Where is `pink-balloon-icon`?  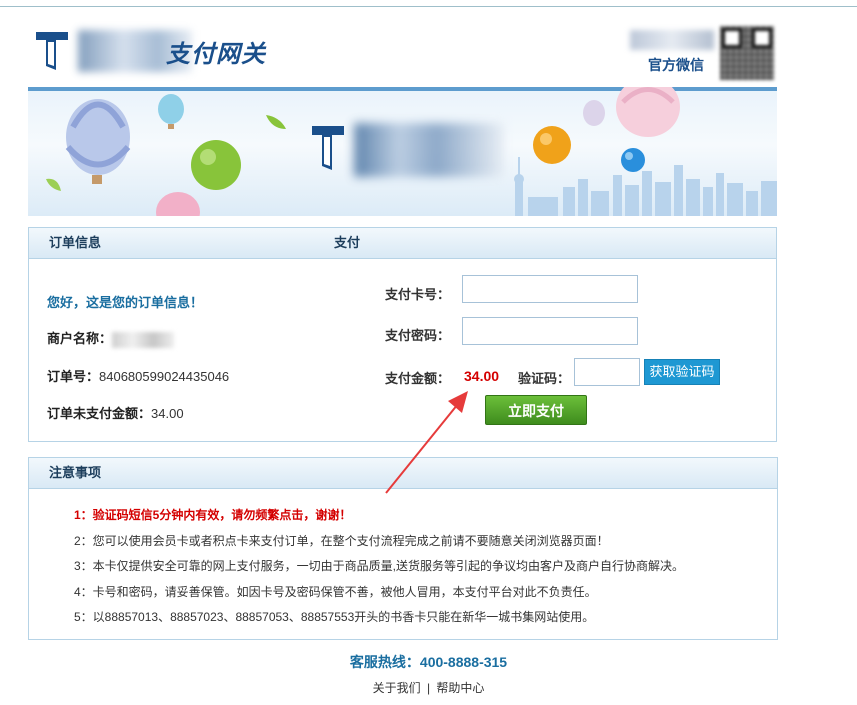 pink-balloon-icon is located at coordinates (178, 204).